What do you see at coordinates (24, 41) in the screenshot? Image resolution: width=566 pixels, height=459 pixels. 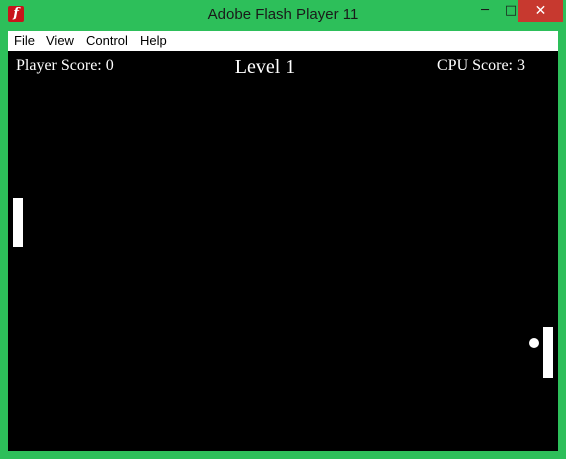 I see `menu-file: File` at bounding box center [24, 41].